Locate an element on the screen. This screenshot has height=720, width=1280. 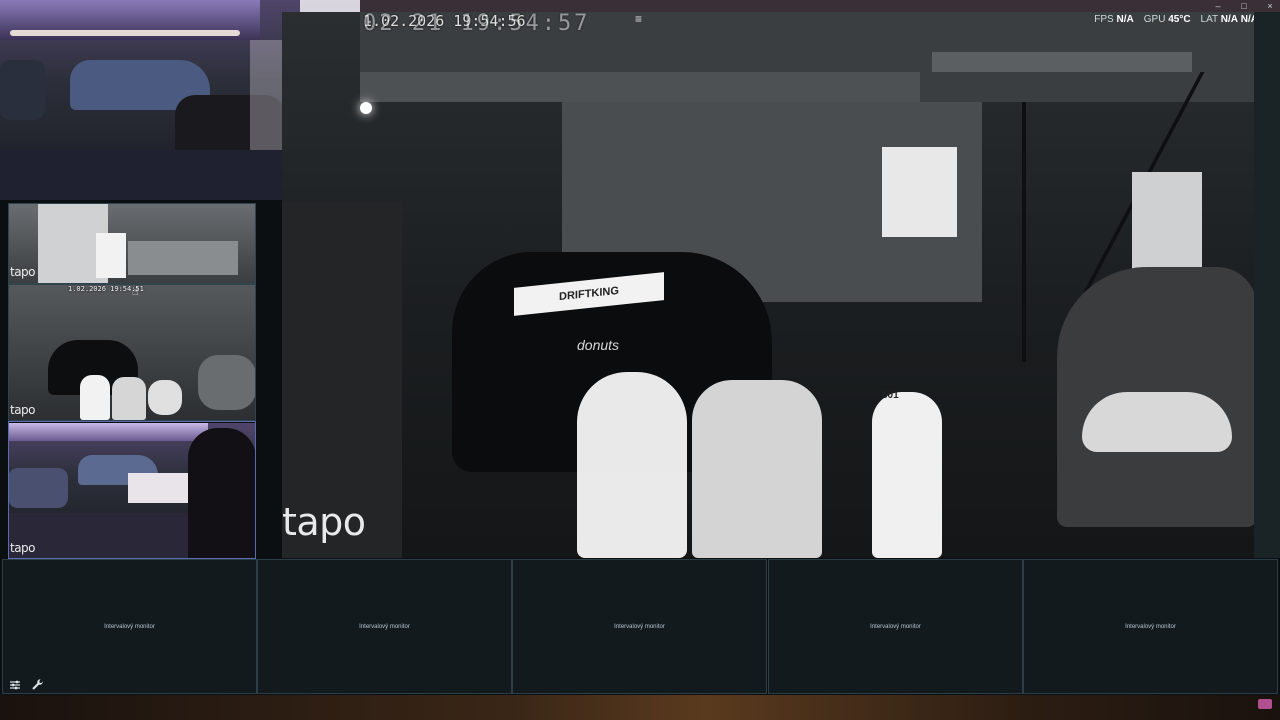
thumbnail-2-watermark: tapo is located at coordinates (23, 410).